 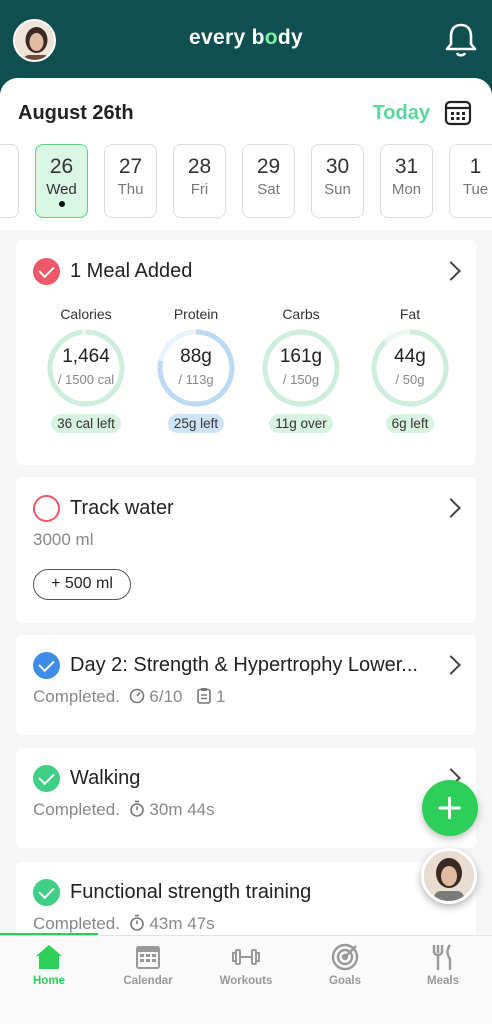 I want to click on macro-total: / 113g, so click(x=196, y=379).